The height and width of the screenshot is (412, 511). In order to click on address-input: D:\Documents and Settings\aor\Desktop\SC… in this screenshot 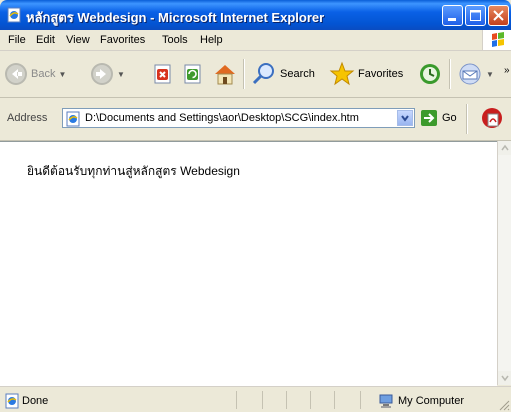, I will do `click(238, 118)`.